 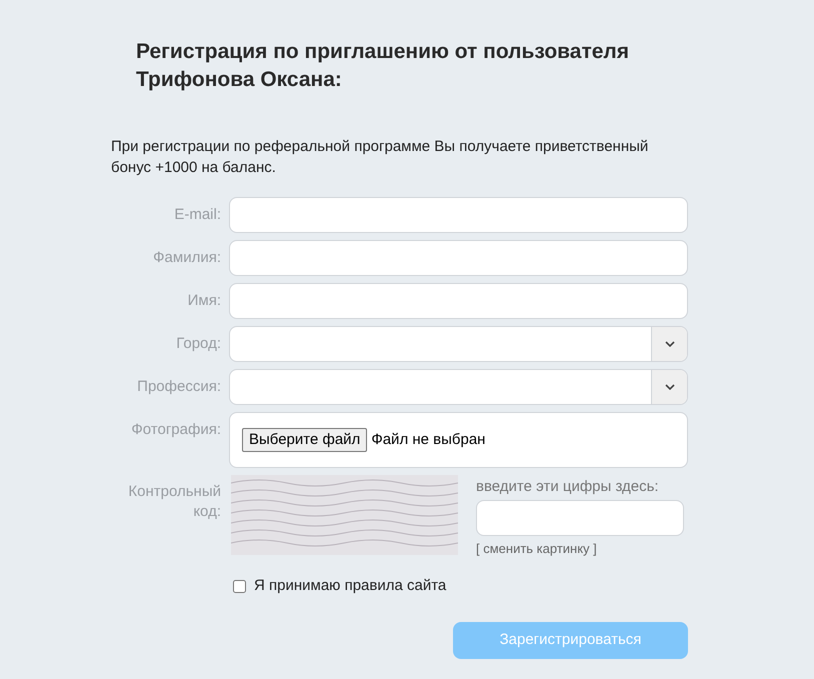 I want to click on field-label: Фотография:, so click(x=175, y=430).